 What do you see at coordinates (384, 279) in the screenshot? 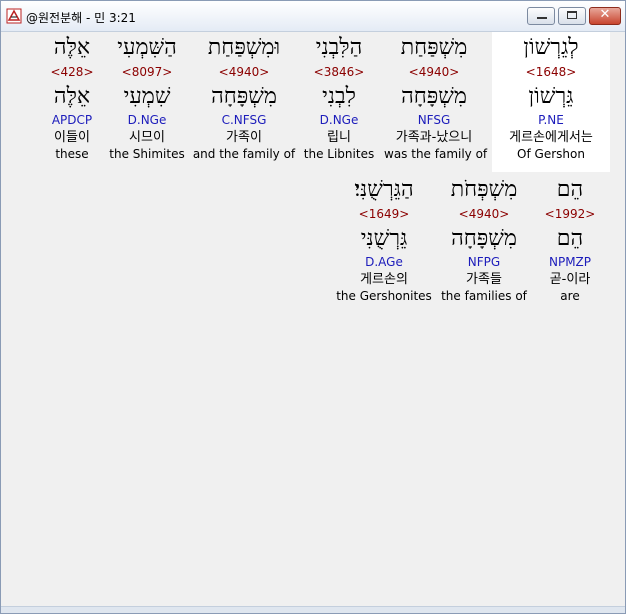
I see `korean-gloss: 게르손의` at bounding box center [384, 279].